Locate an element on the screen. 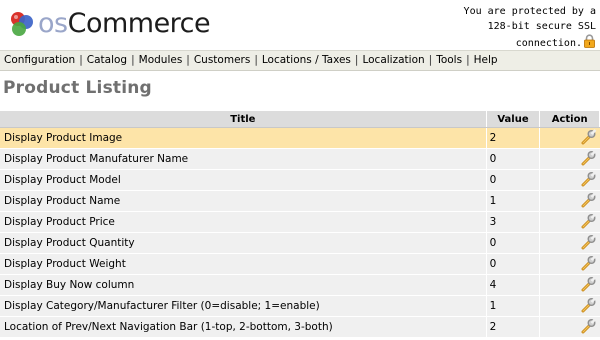  oscommerce-logo: osCommerce is located at coordinates (107, 24).